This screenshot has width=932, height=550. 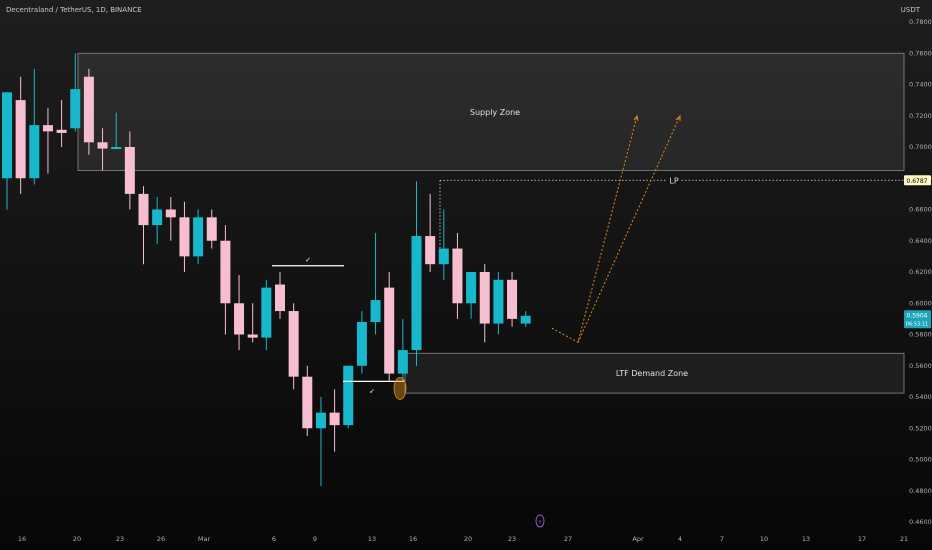 What do you see at coordinates (920, 522) in the screenshot?
I see `y-tick-label: 0.4600` at bounding box center [920, 522].